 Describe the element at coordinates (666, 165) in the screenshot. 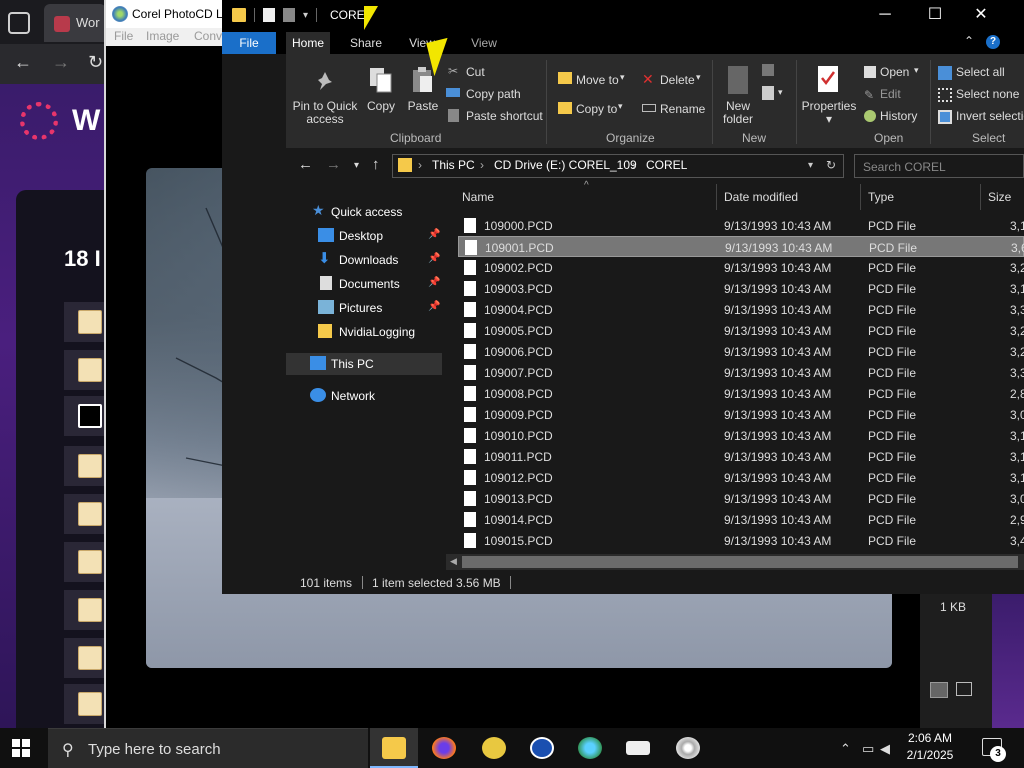

I see `breadcrumb-corel: COREL` at that location.